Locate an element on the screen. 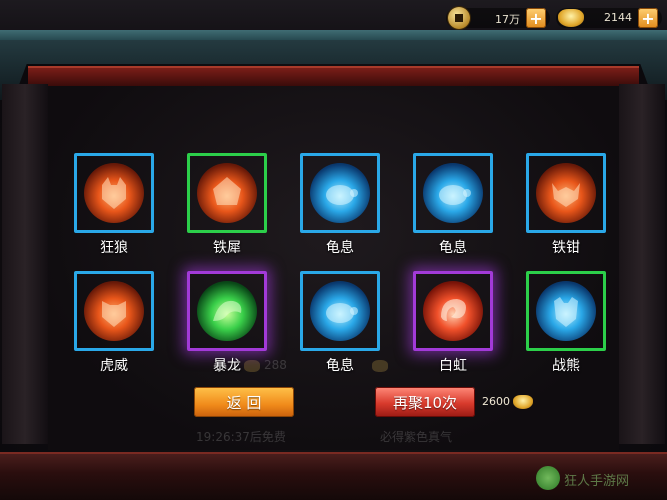 The height and width of the screenshot is (500, 667). result-slot-2: 铁犀 is located at coordinates (227, 209).